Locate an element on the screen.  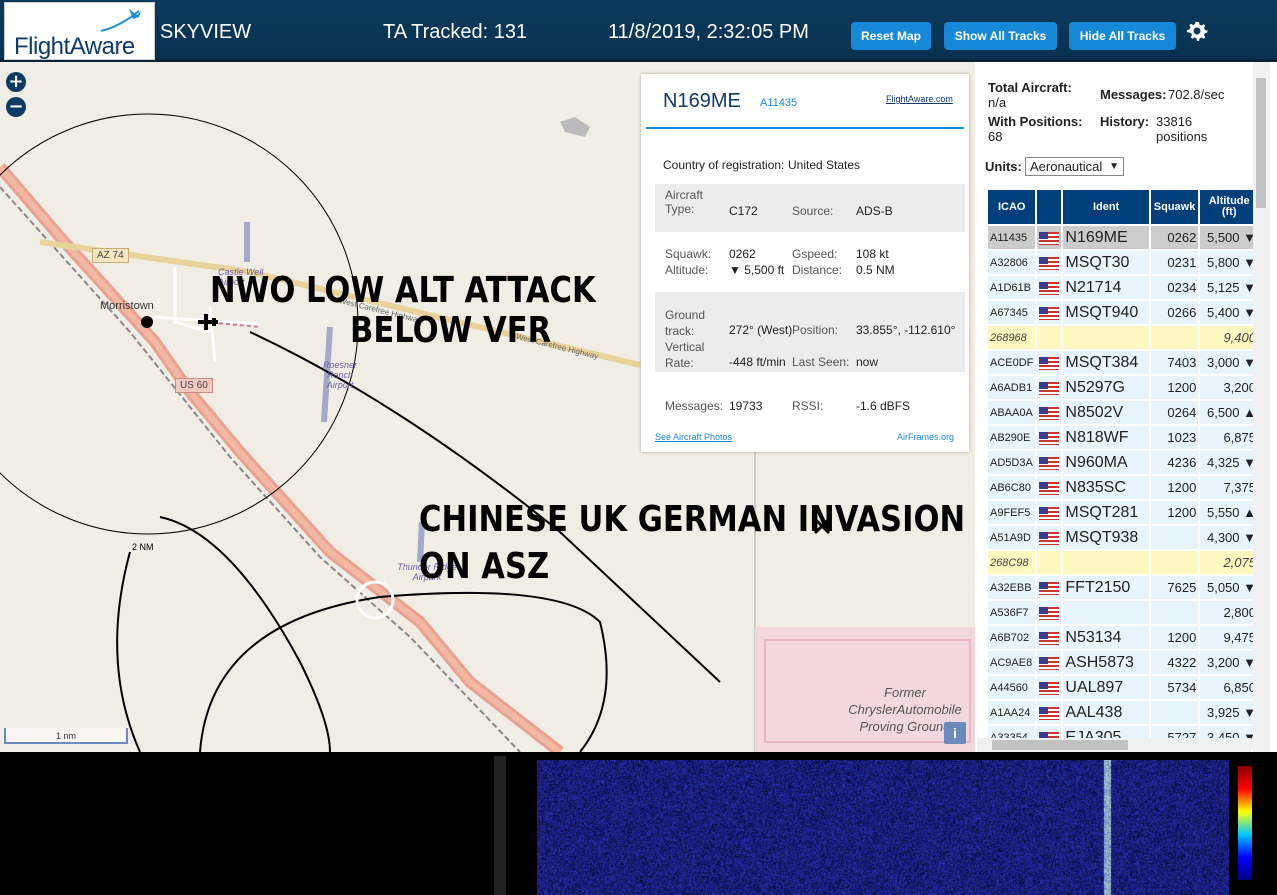
map-info-button: i is located at coordinates (955, 733).